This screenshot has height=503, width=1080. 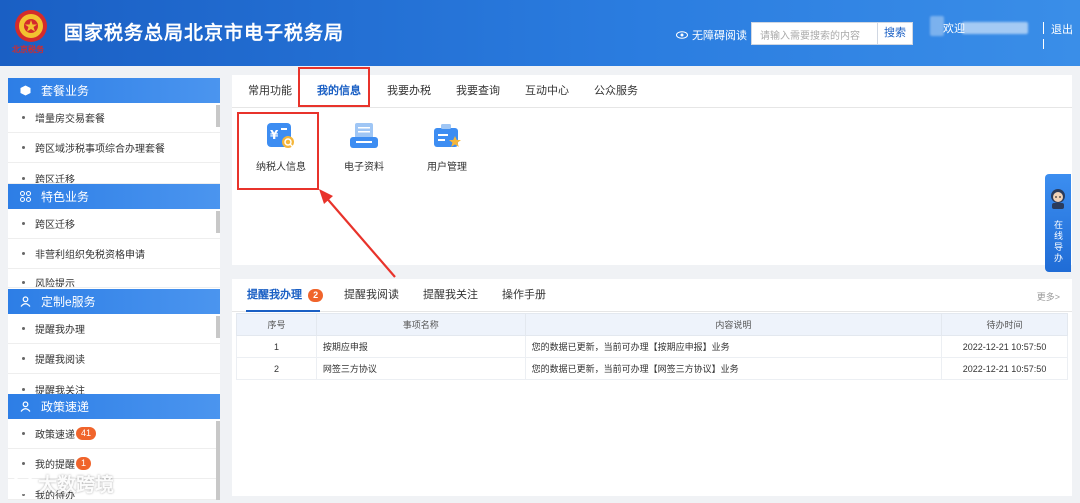 I want to click on search-button: 搜索, so click(x=895, y=33).